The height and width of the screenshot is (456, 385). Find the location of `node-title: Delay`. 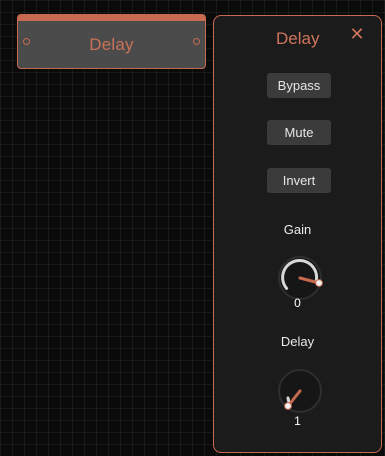

node-title: Delay is located at coordinates (111, 44).